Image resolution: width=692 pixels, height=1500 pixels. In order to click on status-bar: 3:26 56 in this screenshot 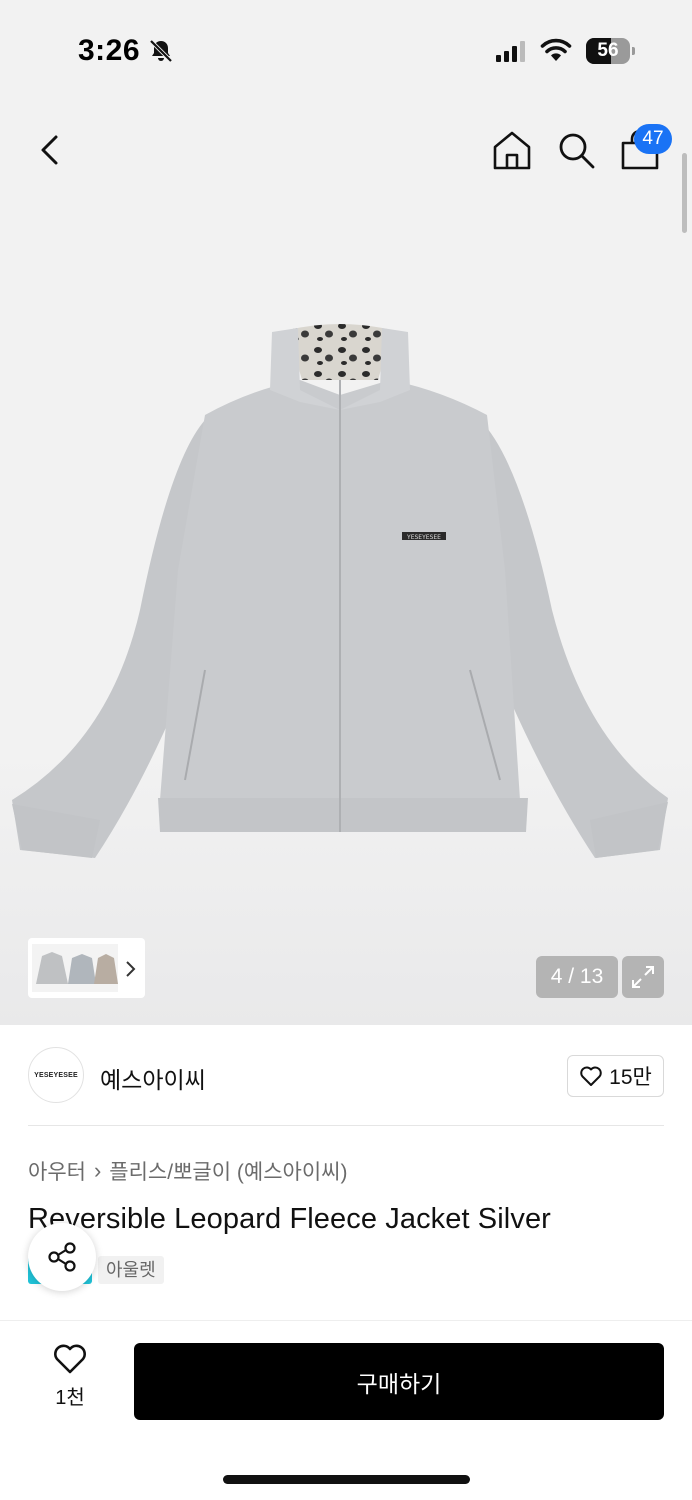, I will do `click(346, 50)`.